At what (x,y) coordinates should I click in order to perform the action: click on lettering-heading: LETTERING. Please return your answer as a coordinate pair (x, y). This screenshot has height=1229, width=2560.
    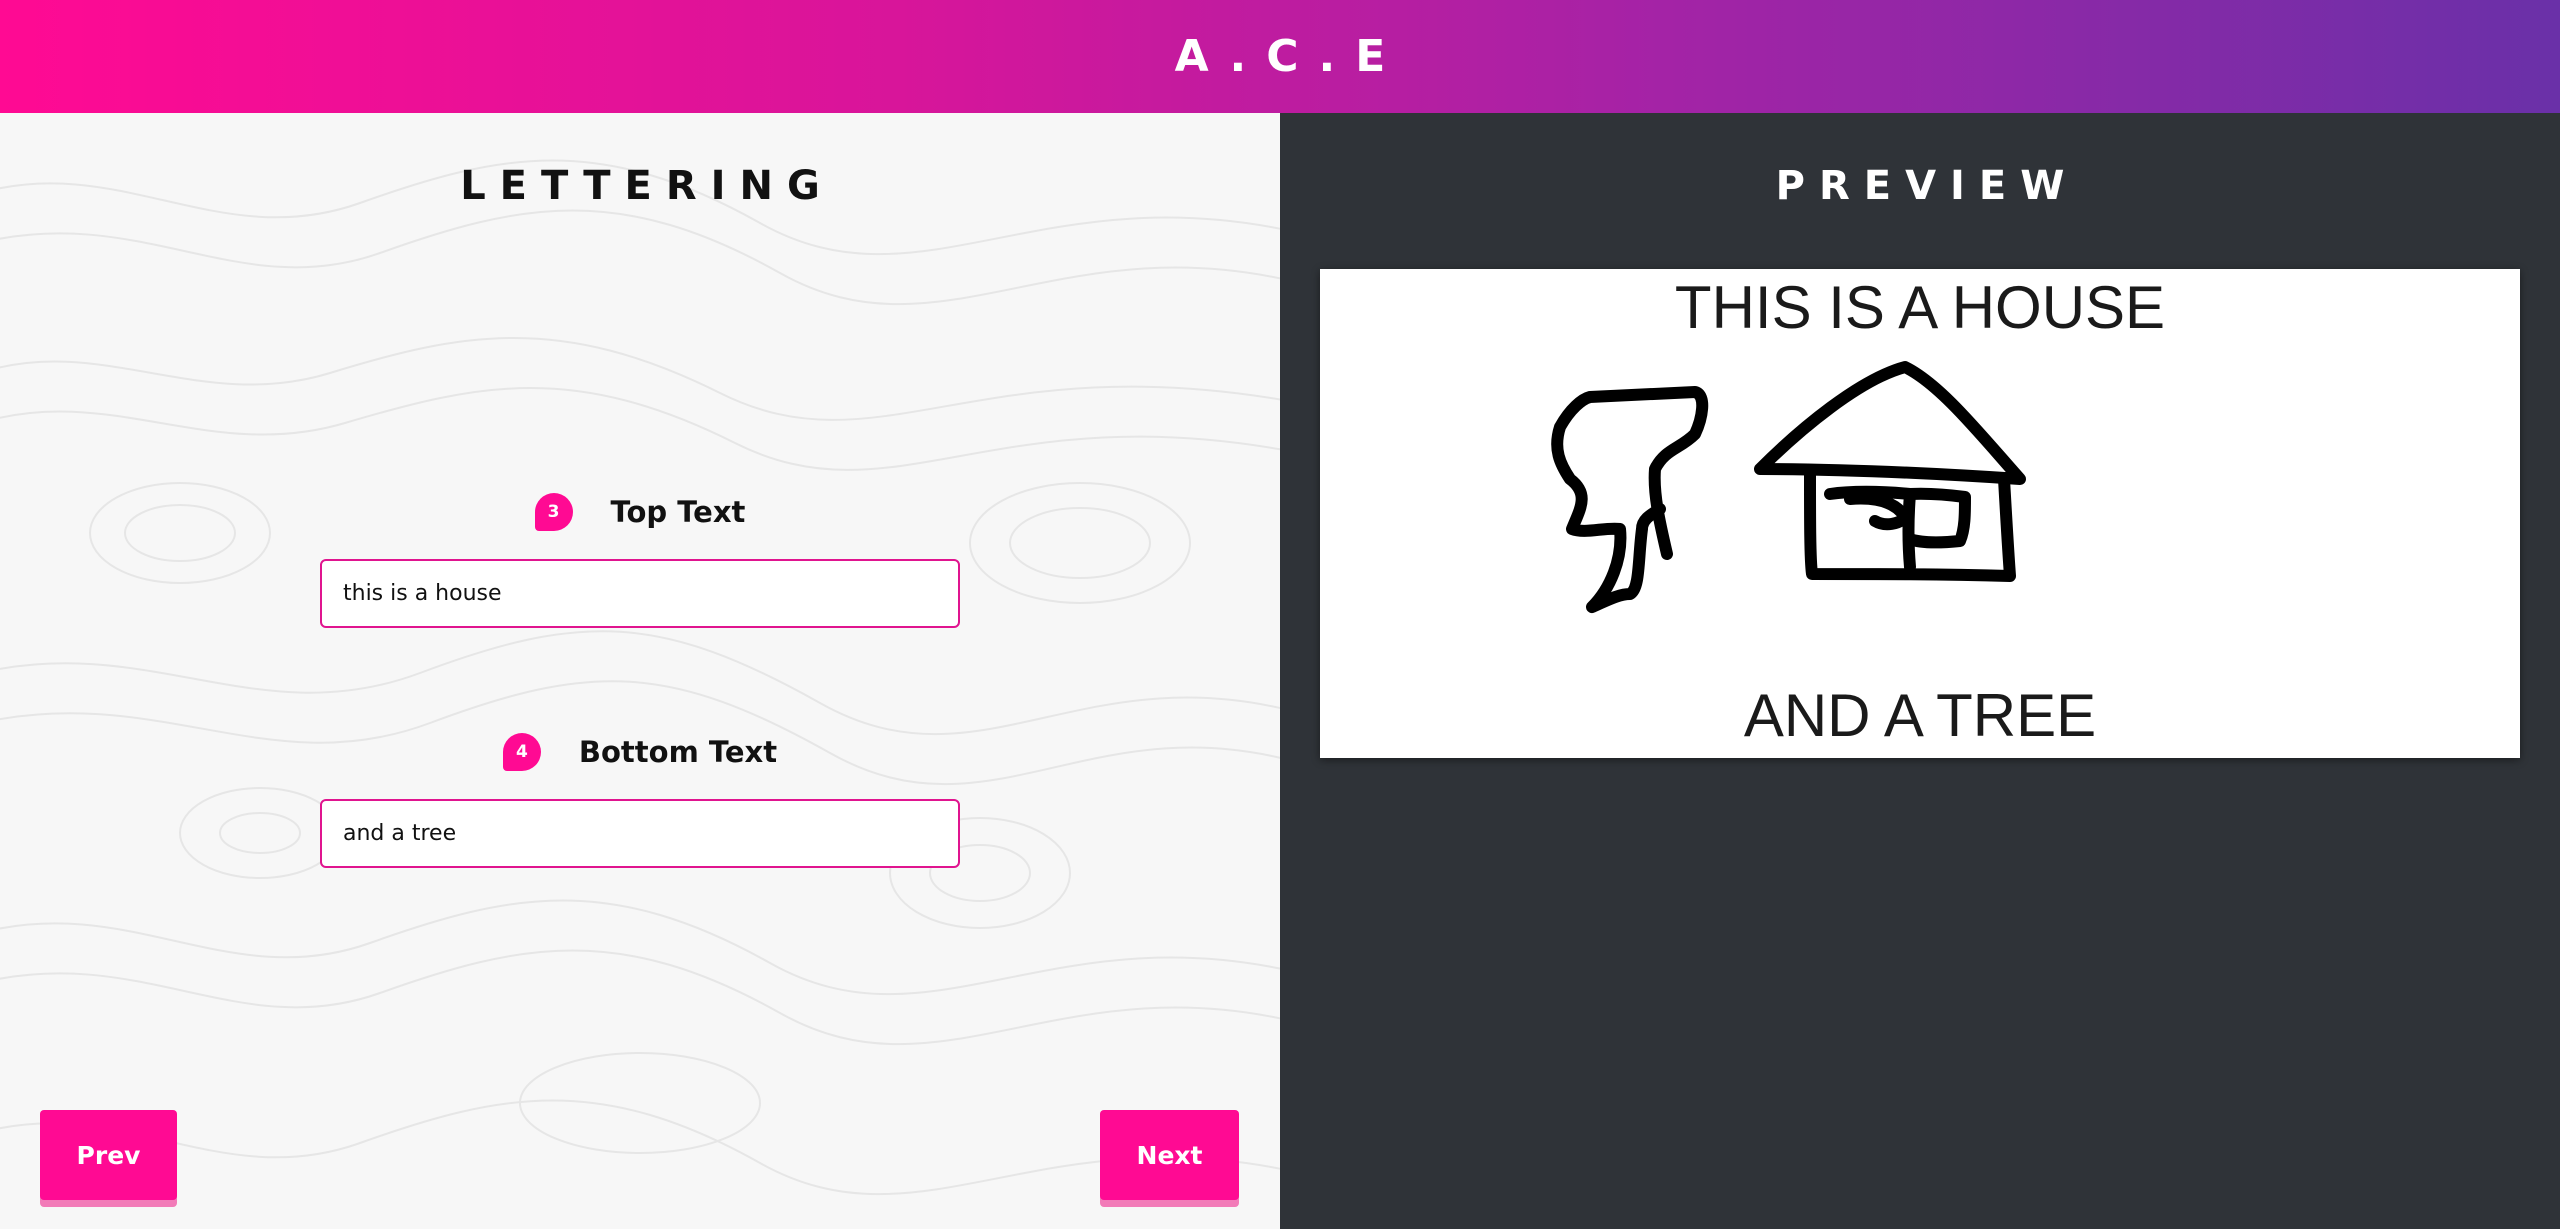
    Looking at the image, I should click on (647, 186).